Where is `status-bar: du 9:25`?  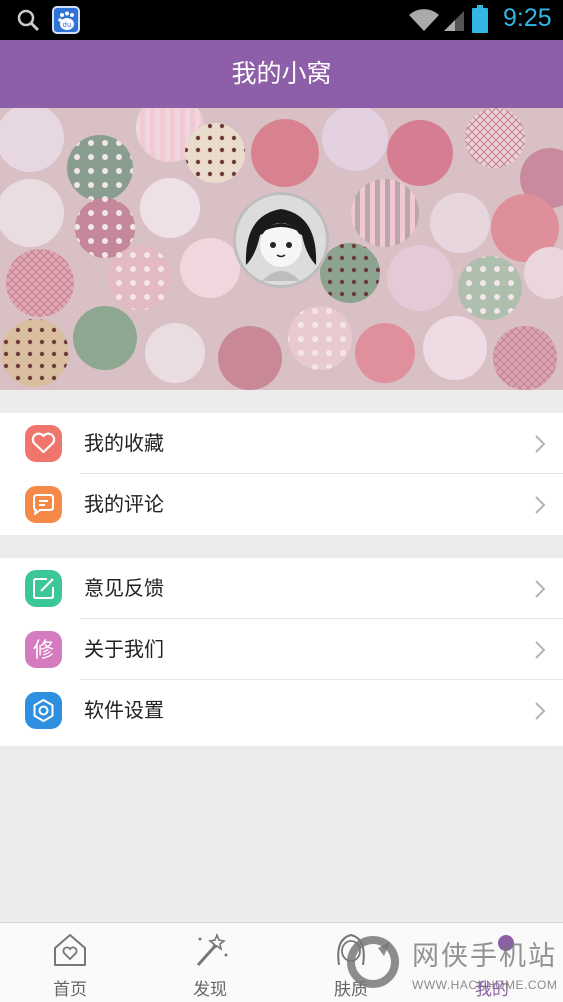 status-bar: du 9:25 is located at coordinates (281, 20).